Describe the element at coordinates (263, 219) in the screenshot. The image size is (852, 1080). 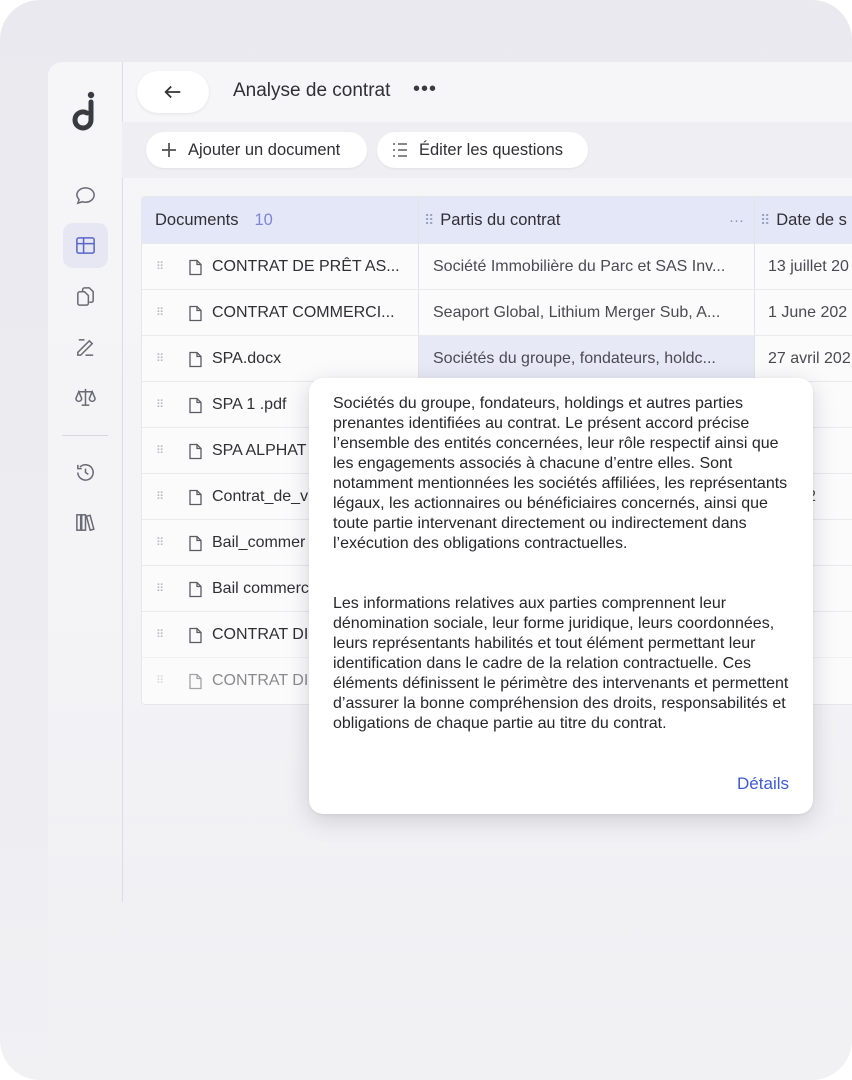
I see `document-count: 10` at that location.